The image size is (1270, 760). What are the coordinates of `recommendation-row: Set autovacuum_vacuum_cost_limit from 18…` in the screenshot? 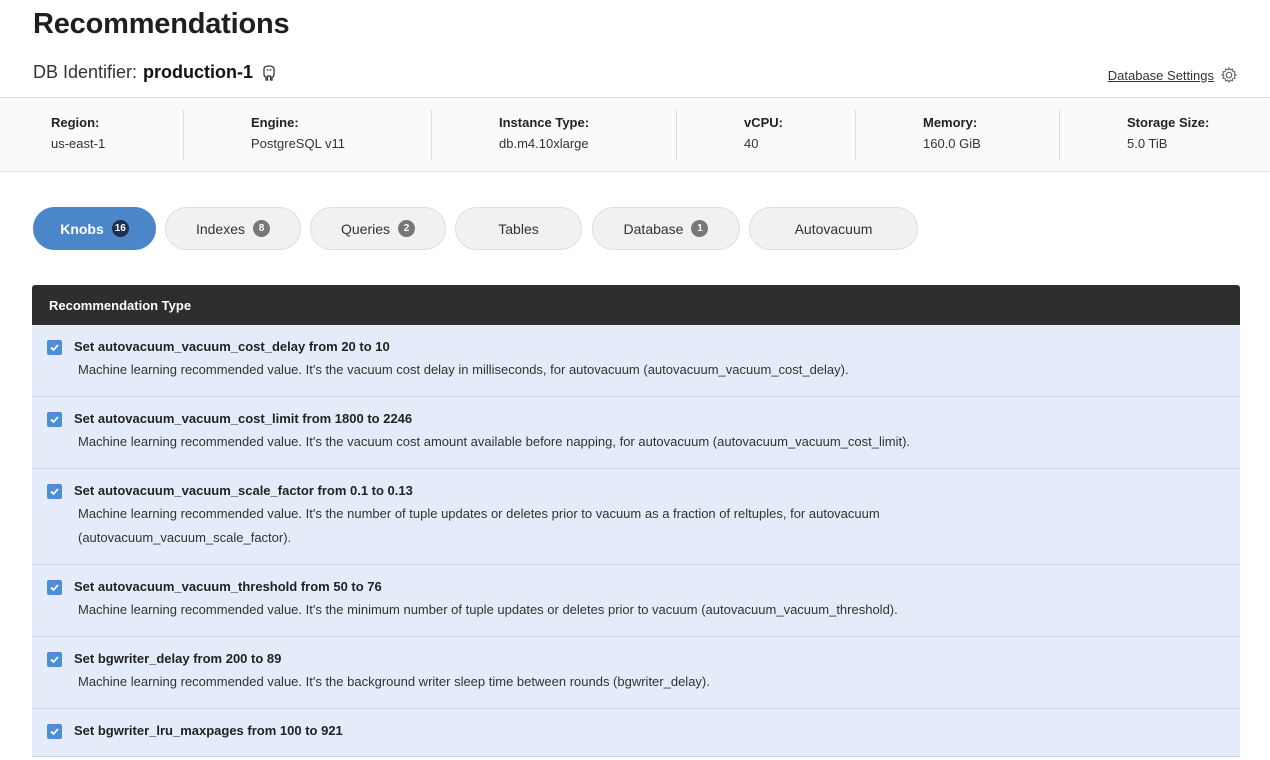 It's located at (636, 433).